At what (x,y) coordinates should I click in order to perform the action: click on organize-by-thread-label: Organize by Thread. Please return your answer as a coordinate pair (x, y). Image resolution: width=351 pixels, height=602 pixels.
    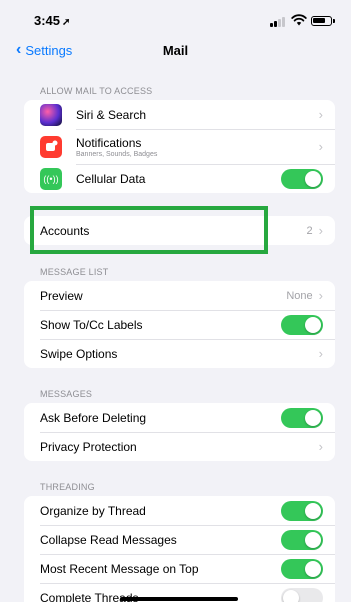
    Looking at the image, I should click on (93, 510).